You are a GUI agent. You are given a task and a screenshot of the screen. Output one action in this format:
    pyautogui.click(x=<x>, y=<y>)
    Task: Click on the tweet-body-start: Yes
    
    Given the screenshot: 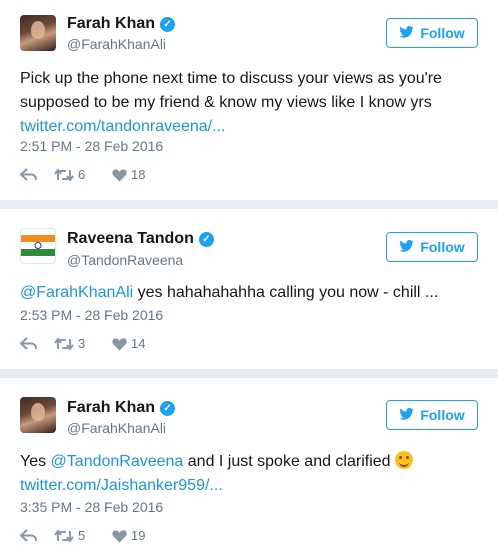 What is the action you would take?
    pyautogui.click(x=35, y=461)
    